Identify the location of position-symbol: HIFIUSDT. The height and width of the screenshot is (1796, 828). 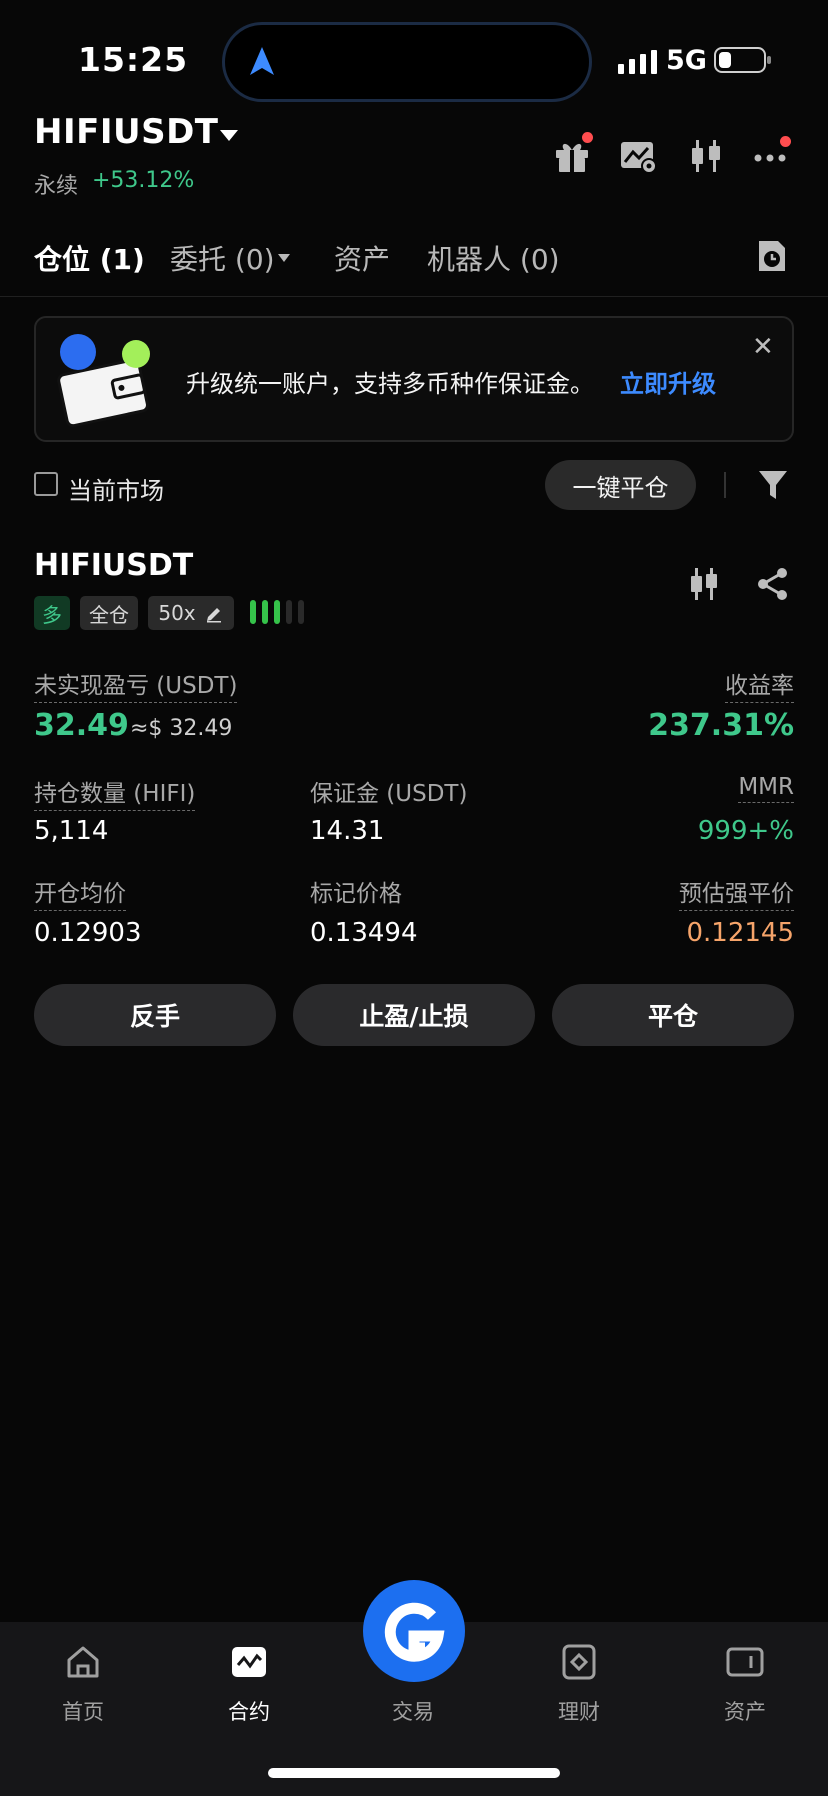
(113, 565).